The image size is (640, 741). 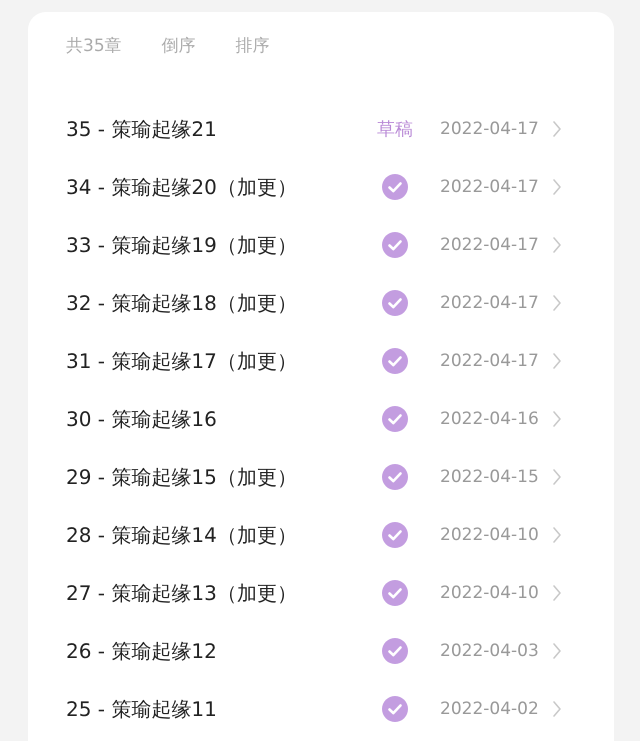 I want to click on chapter-title: 30 - 策瑜起缘16, so click(x=211, y=419).